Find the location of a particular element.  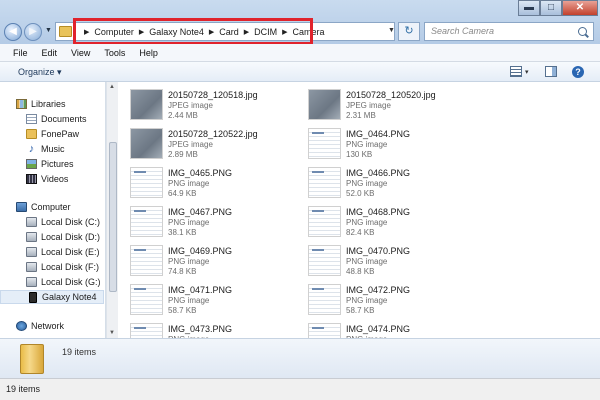

computer-icon is located at coordinates (21, 207).